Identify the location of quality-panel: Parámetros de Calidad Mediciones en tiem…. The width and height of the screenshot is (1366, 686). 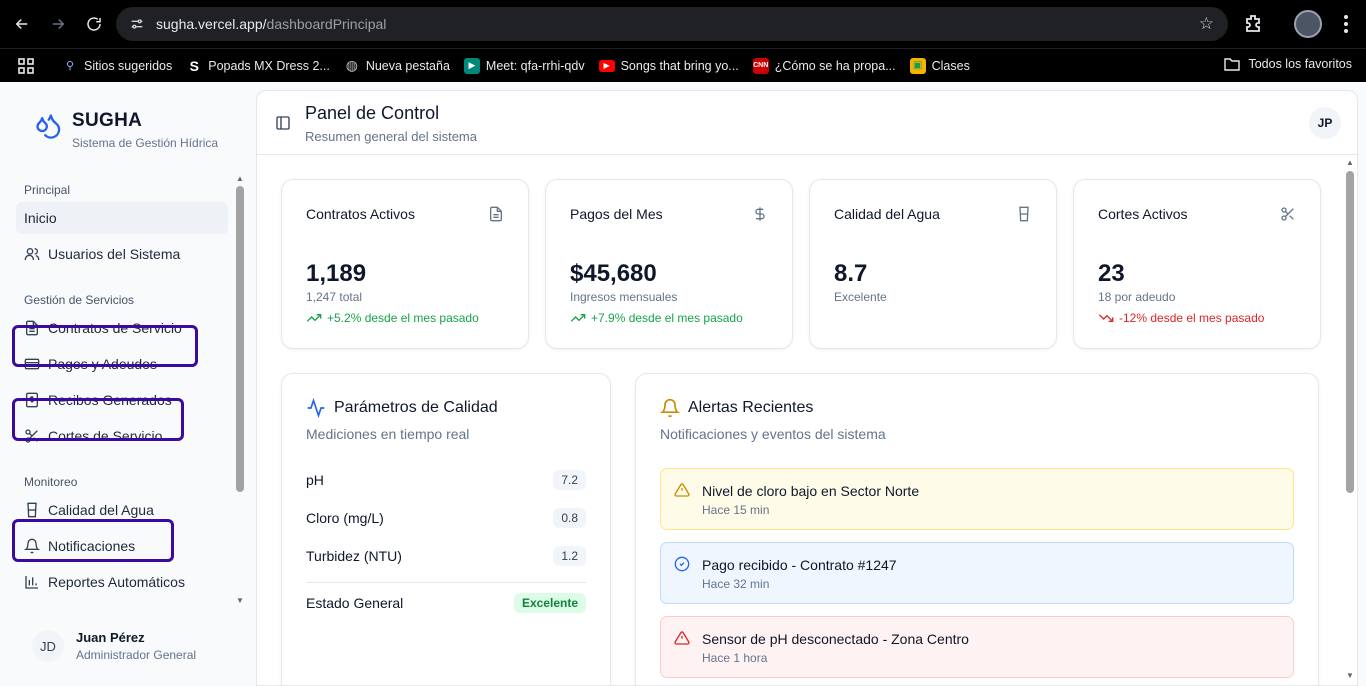
(446, 529).